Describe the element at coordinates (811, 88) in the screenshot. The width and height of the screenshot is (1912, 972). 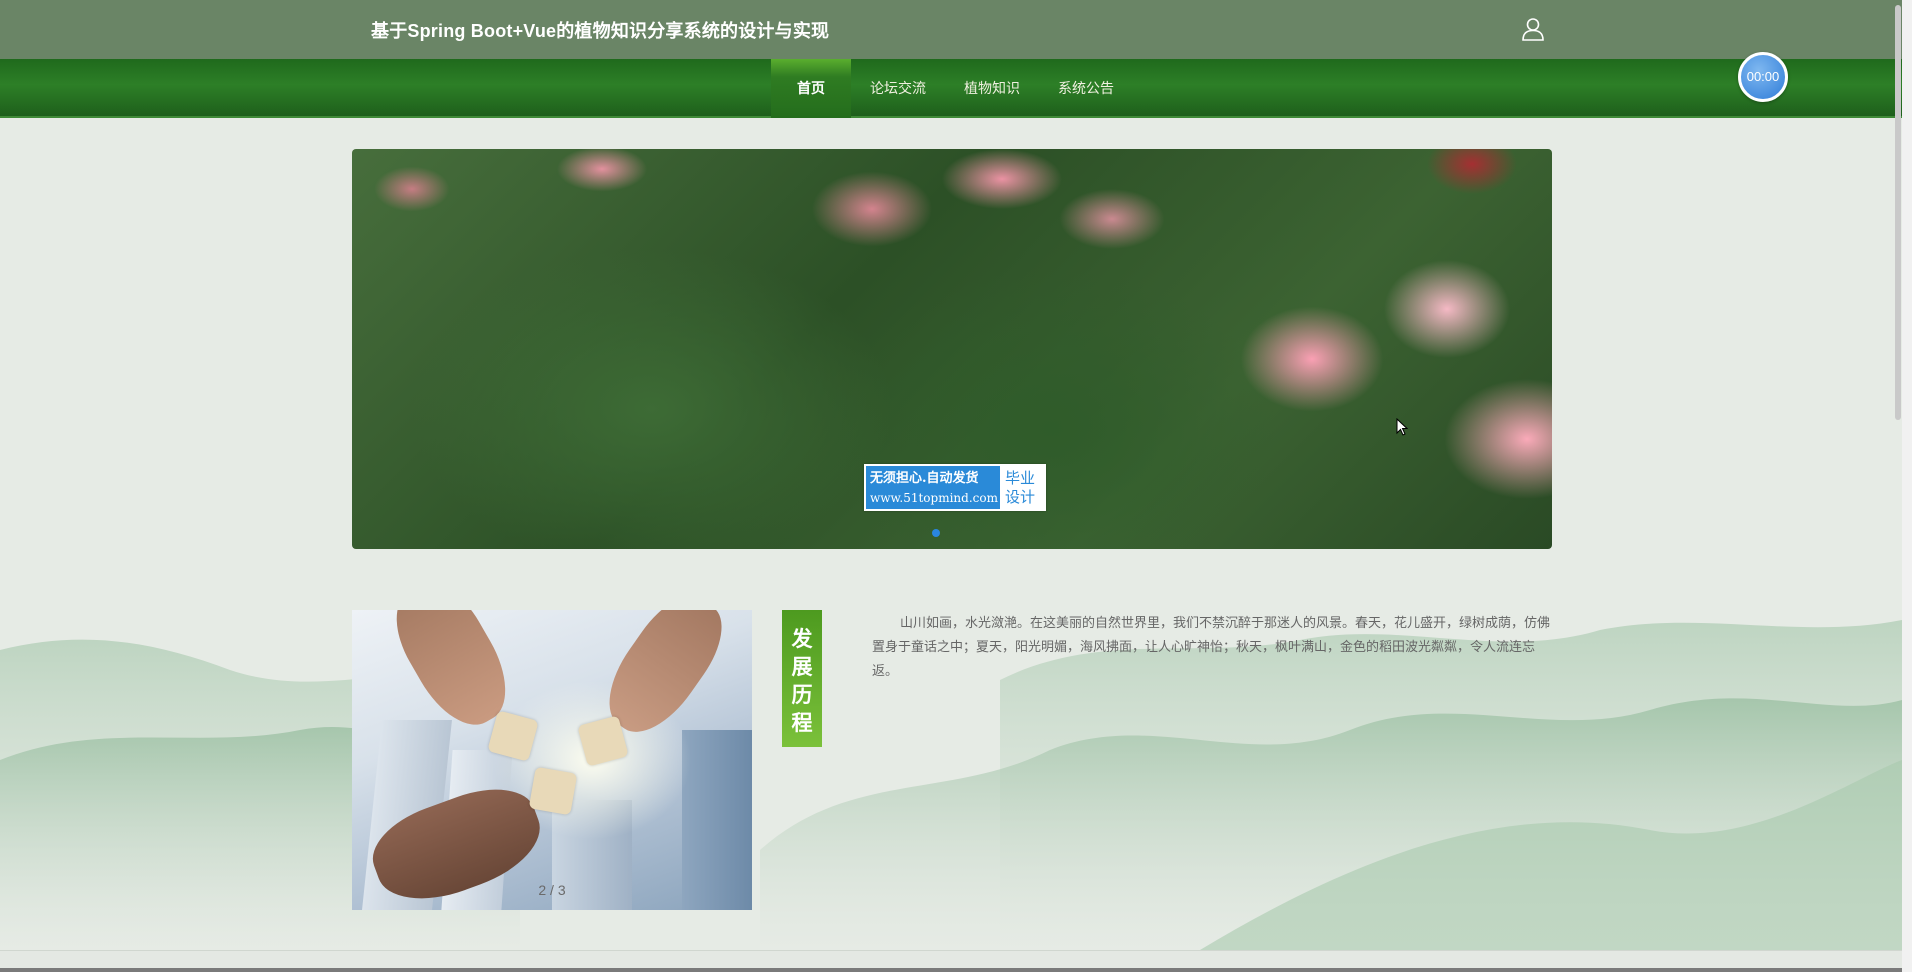
I see `nav-item-home: 首页` at that location.